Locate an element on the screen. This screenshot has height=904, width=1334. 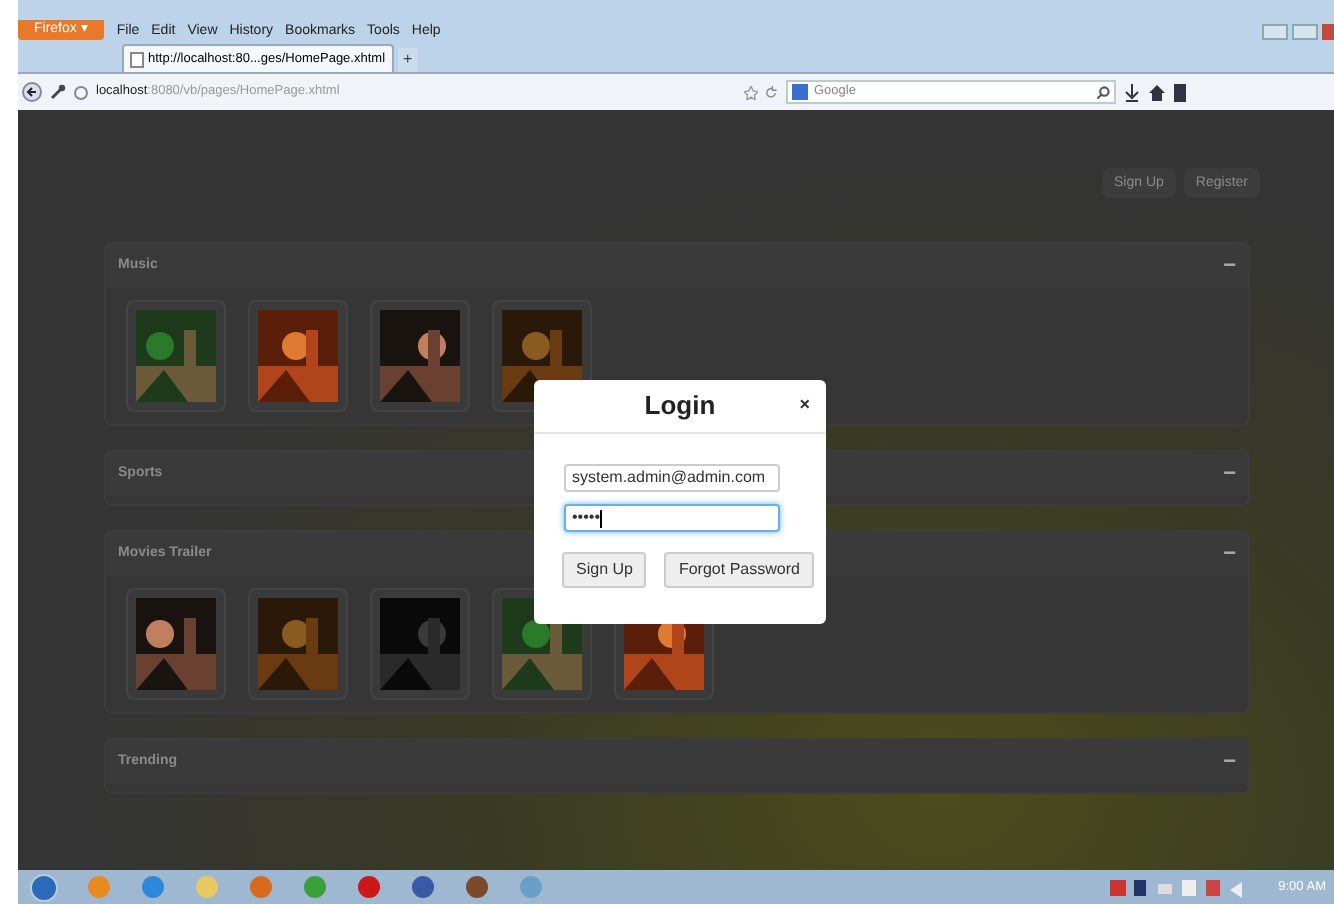
back-arrow-icon is located at coordinates (32, 92).